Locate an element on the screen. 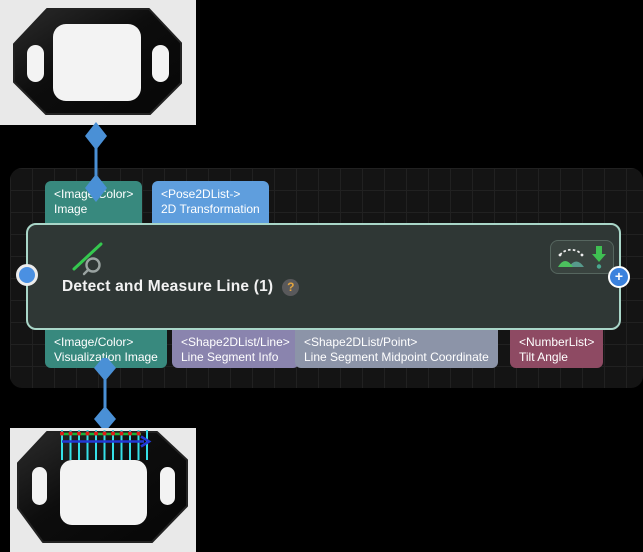 This screenshot has width=643, height=552. port-name-label: Line Segment Info is located at coordinates (230, 357).